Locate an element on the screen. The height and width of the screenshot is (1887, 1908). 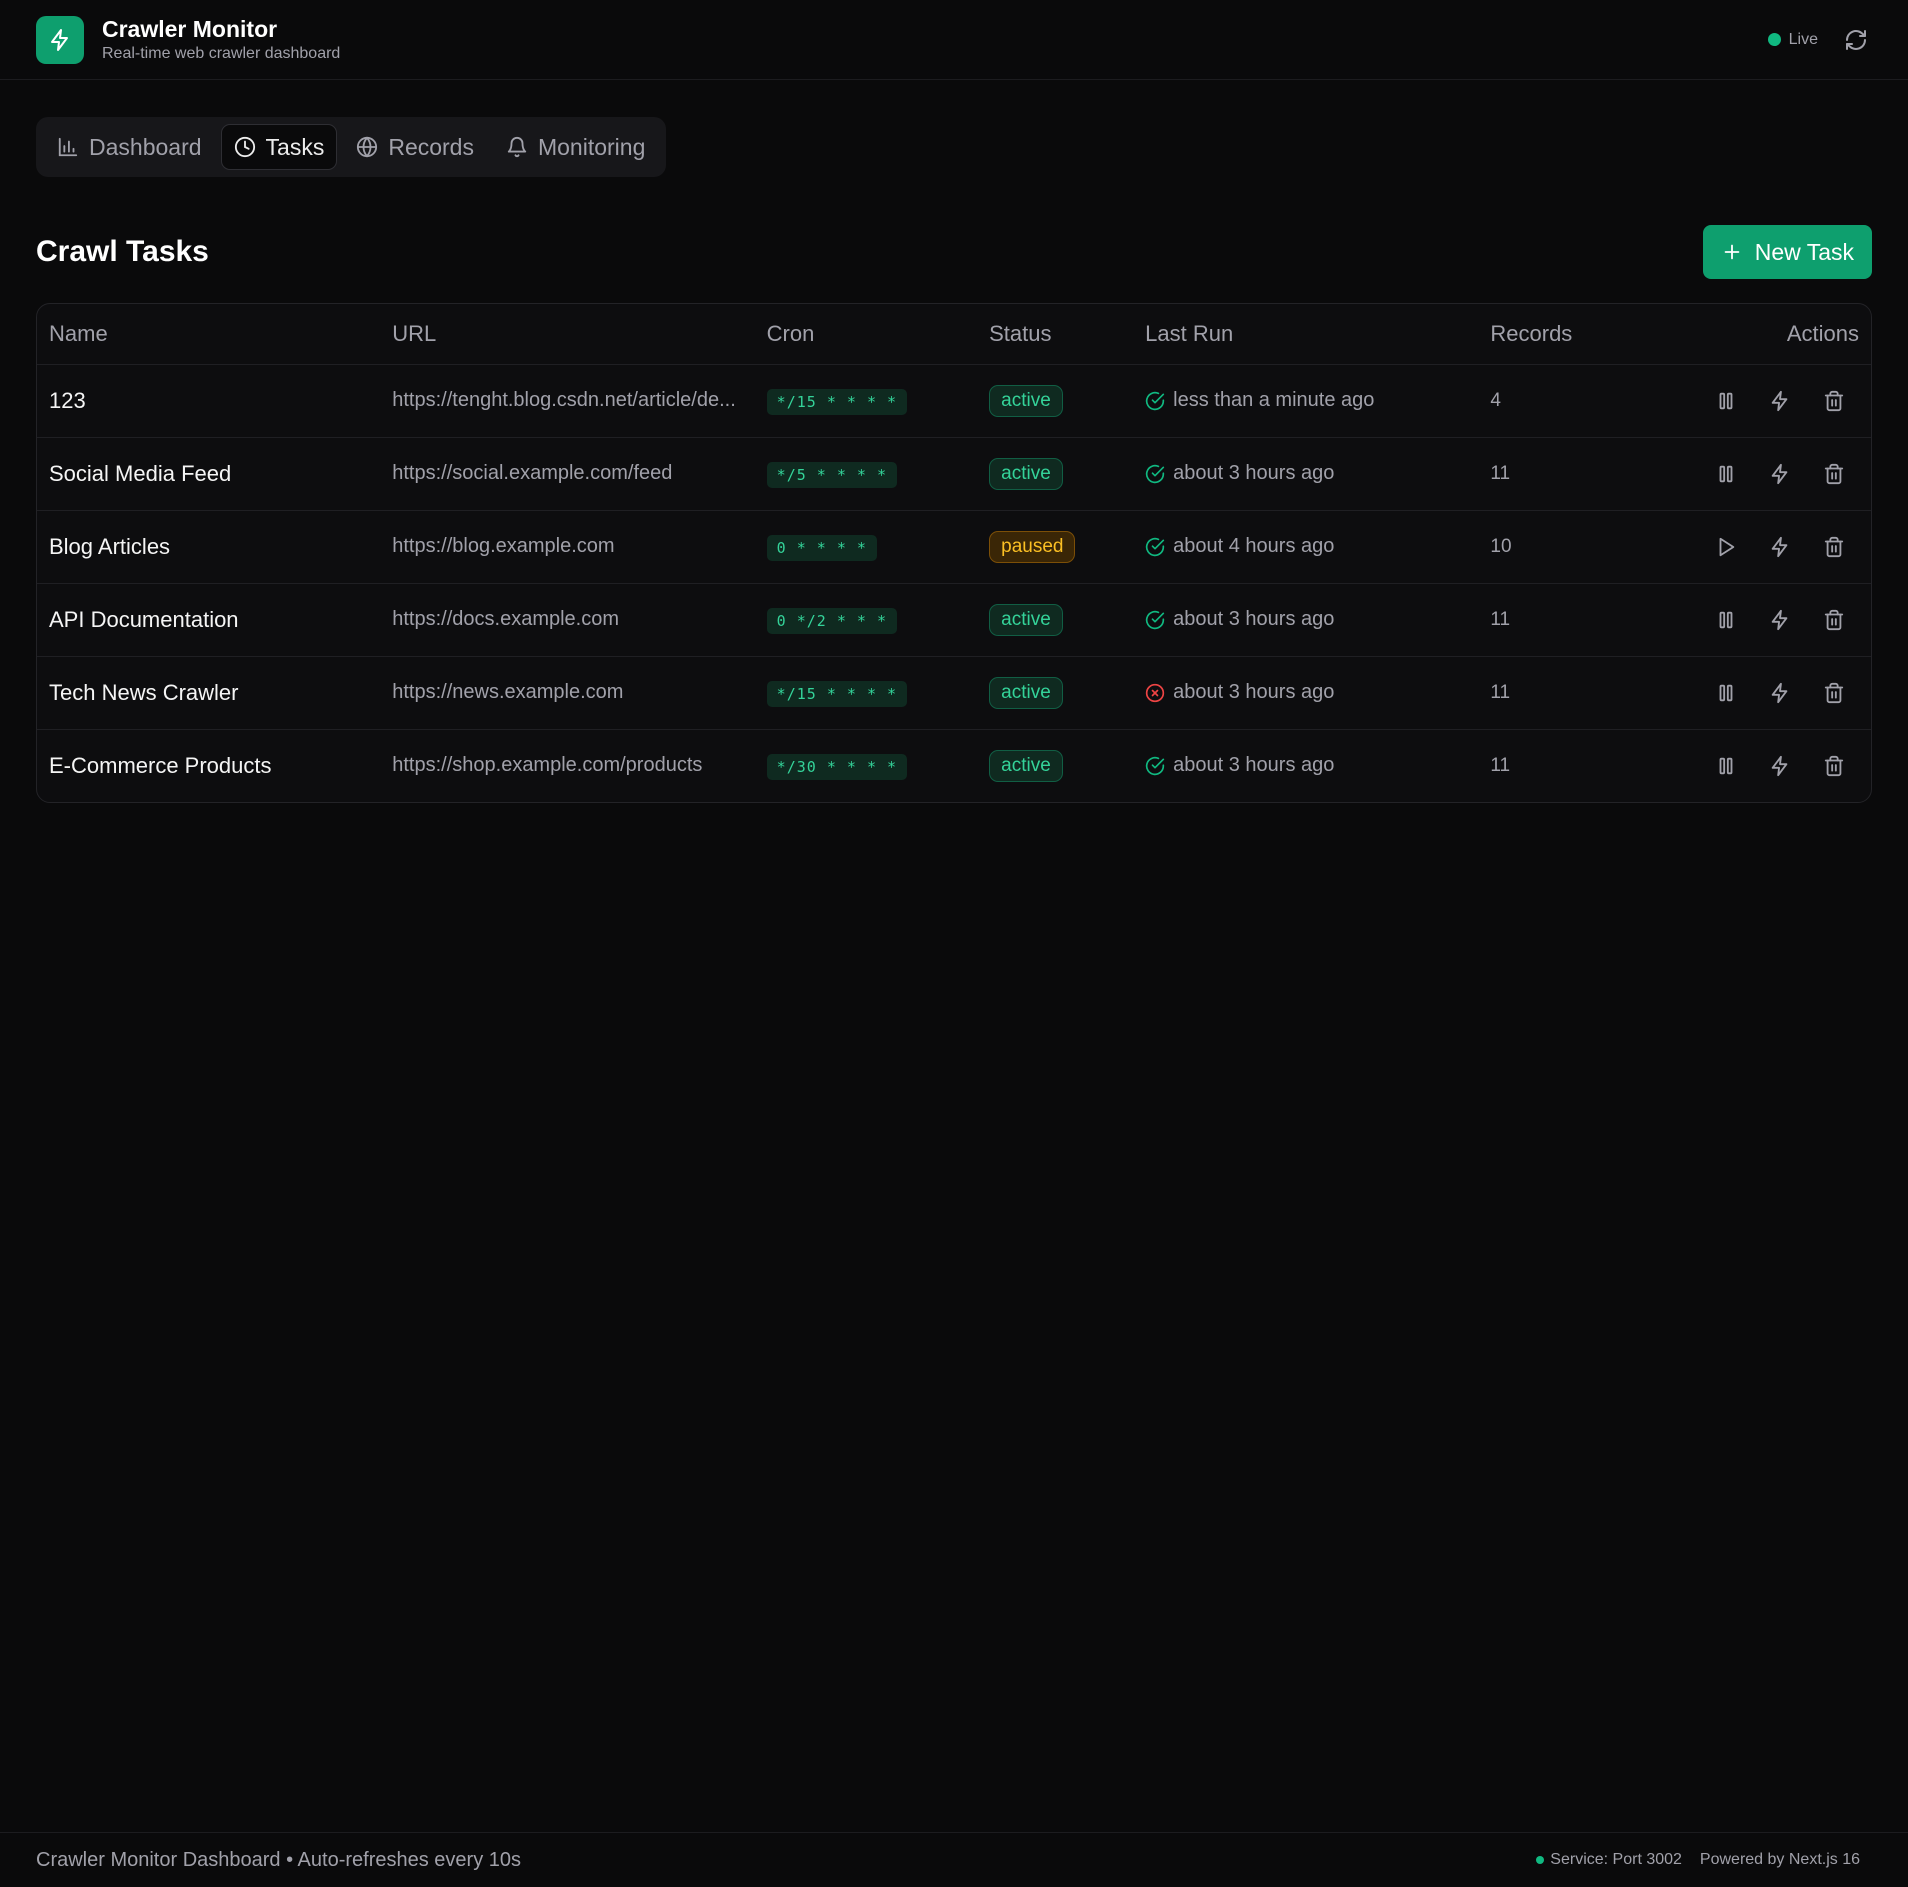
task-records: 4 is located at coordinates (1559, 401).